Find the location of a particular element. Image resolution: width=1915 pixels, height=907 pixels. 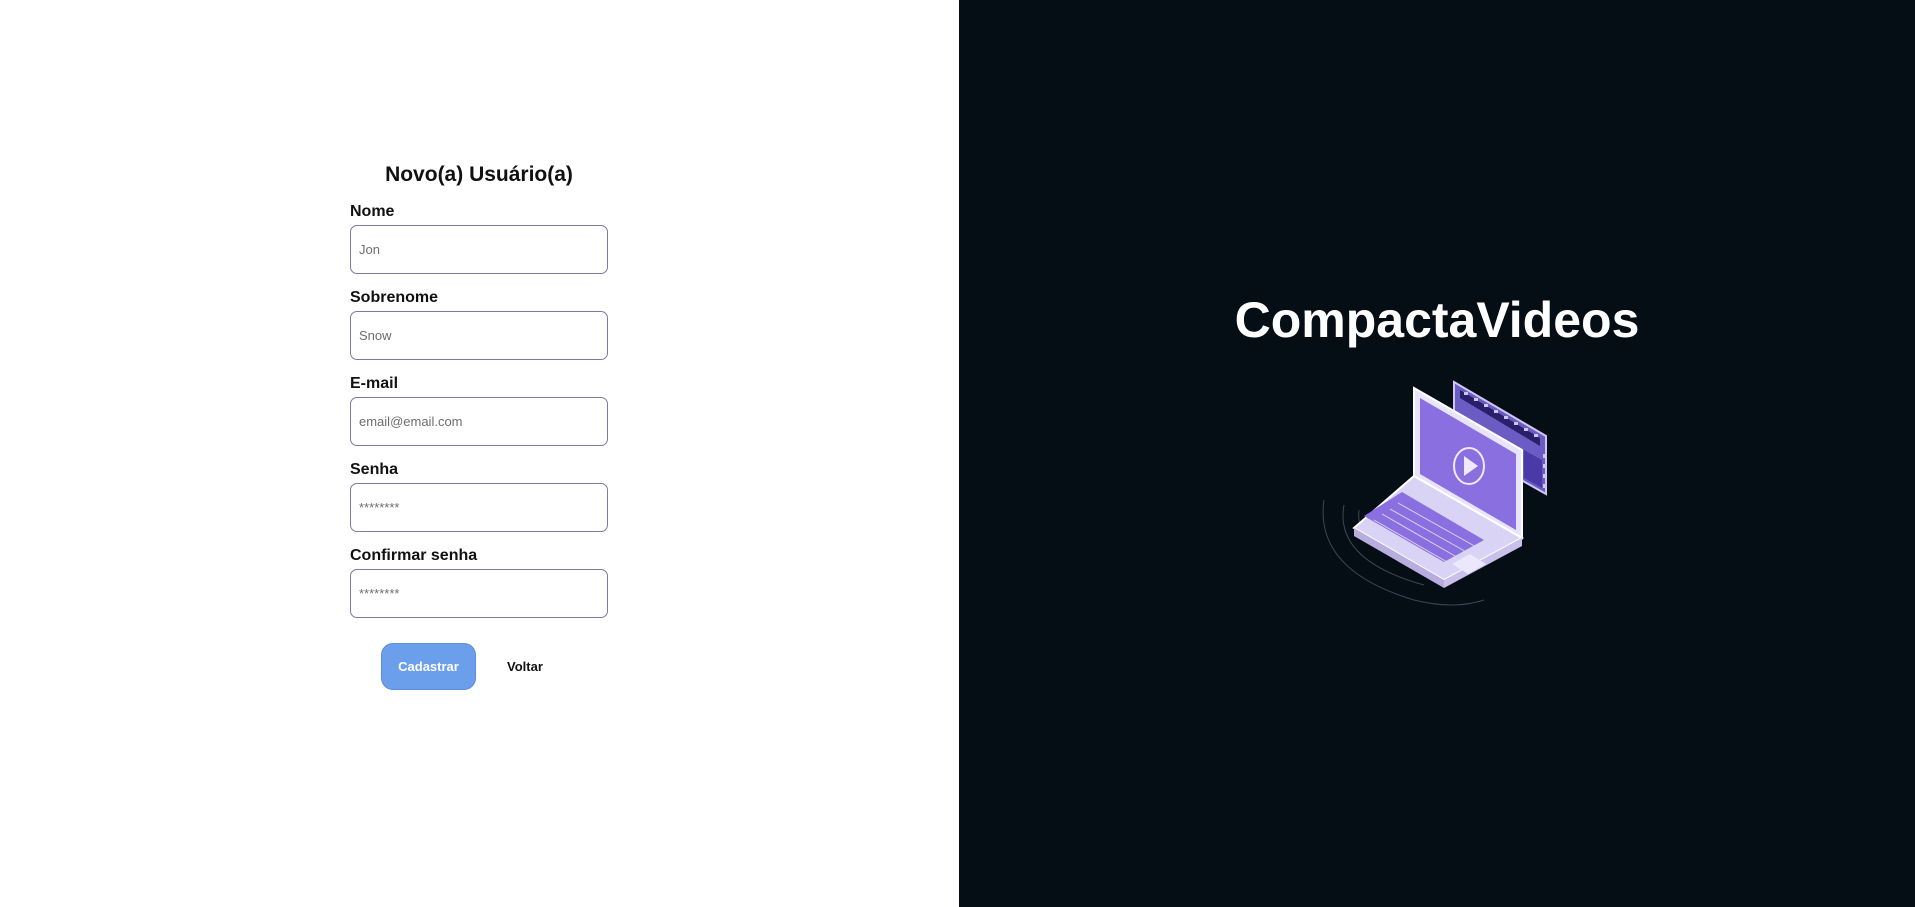

name-field-group: Nome is located at coordinates (479, 238).